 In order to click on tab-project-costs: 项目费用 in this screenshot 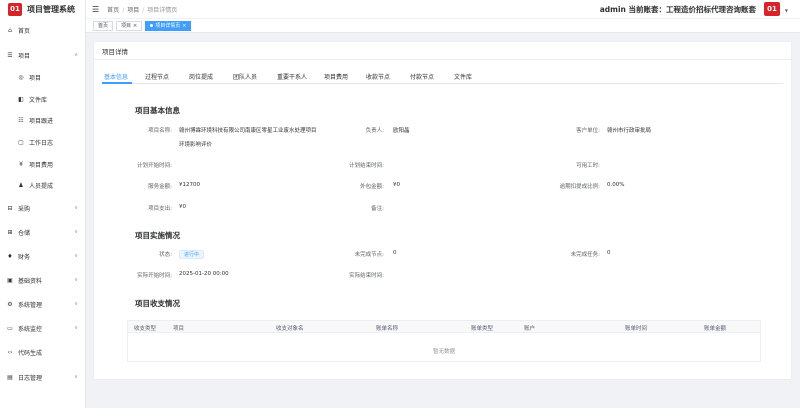, I will do `click(336, 76)`.